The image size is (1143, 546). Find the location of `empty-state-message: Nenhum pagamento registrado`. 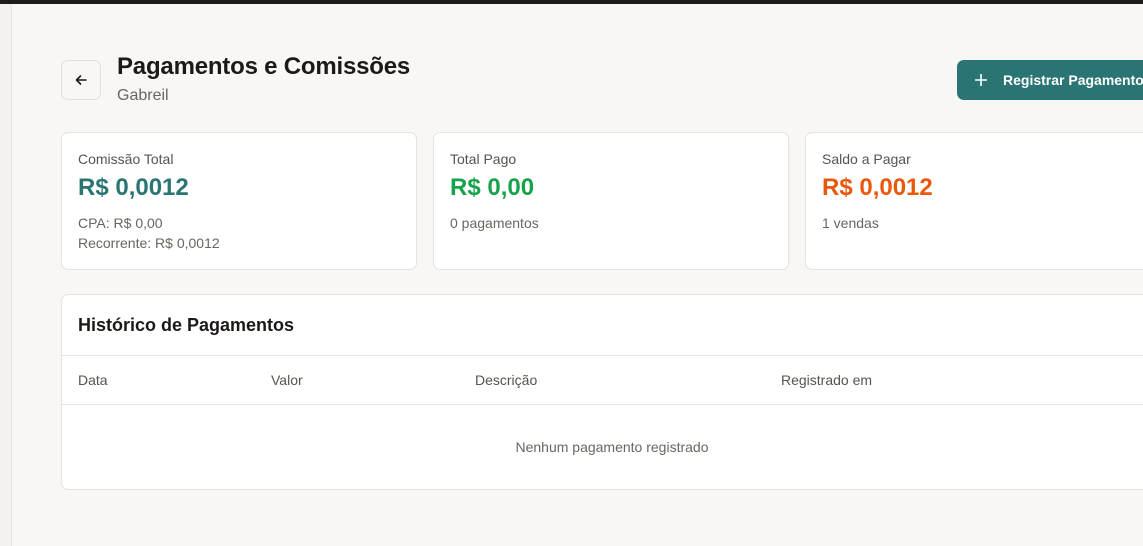

empty-state-message: Nenhum pagamento registrado is located at coordinates (612, 447).